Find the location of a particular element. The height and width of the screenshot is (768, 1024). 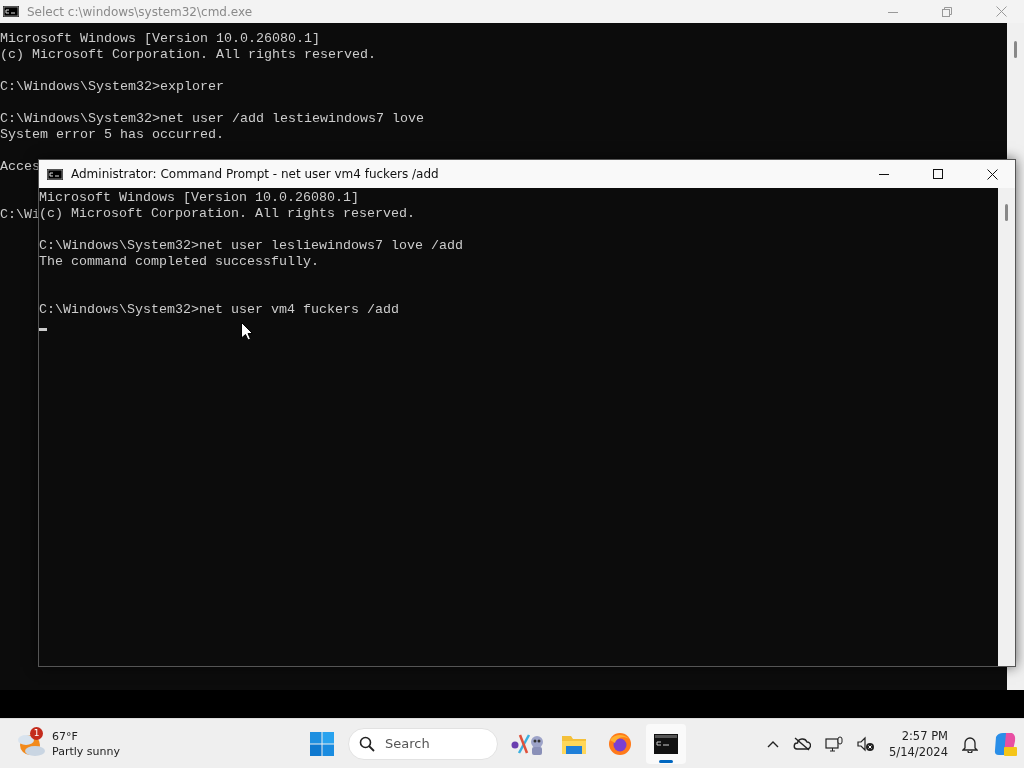

console-line: C:\Wi is located at coordinates (20, 215).